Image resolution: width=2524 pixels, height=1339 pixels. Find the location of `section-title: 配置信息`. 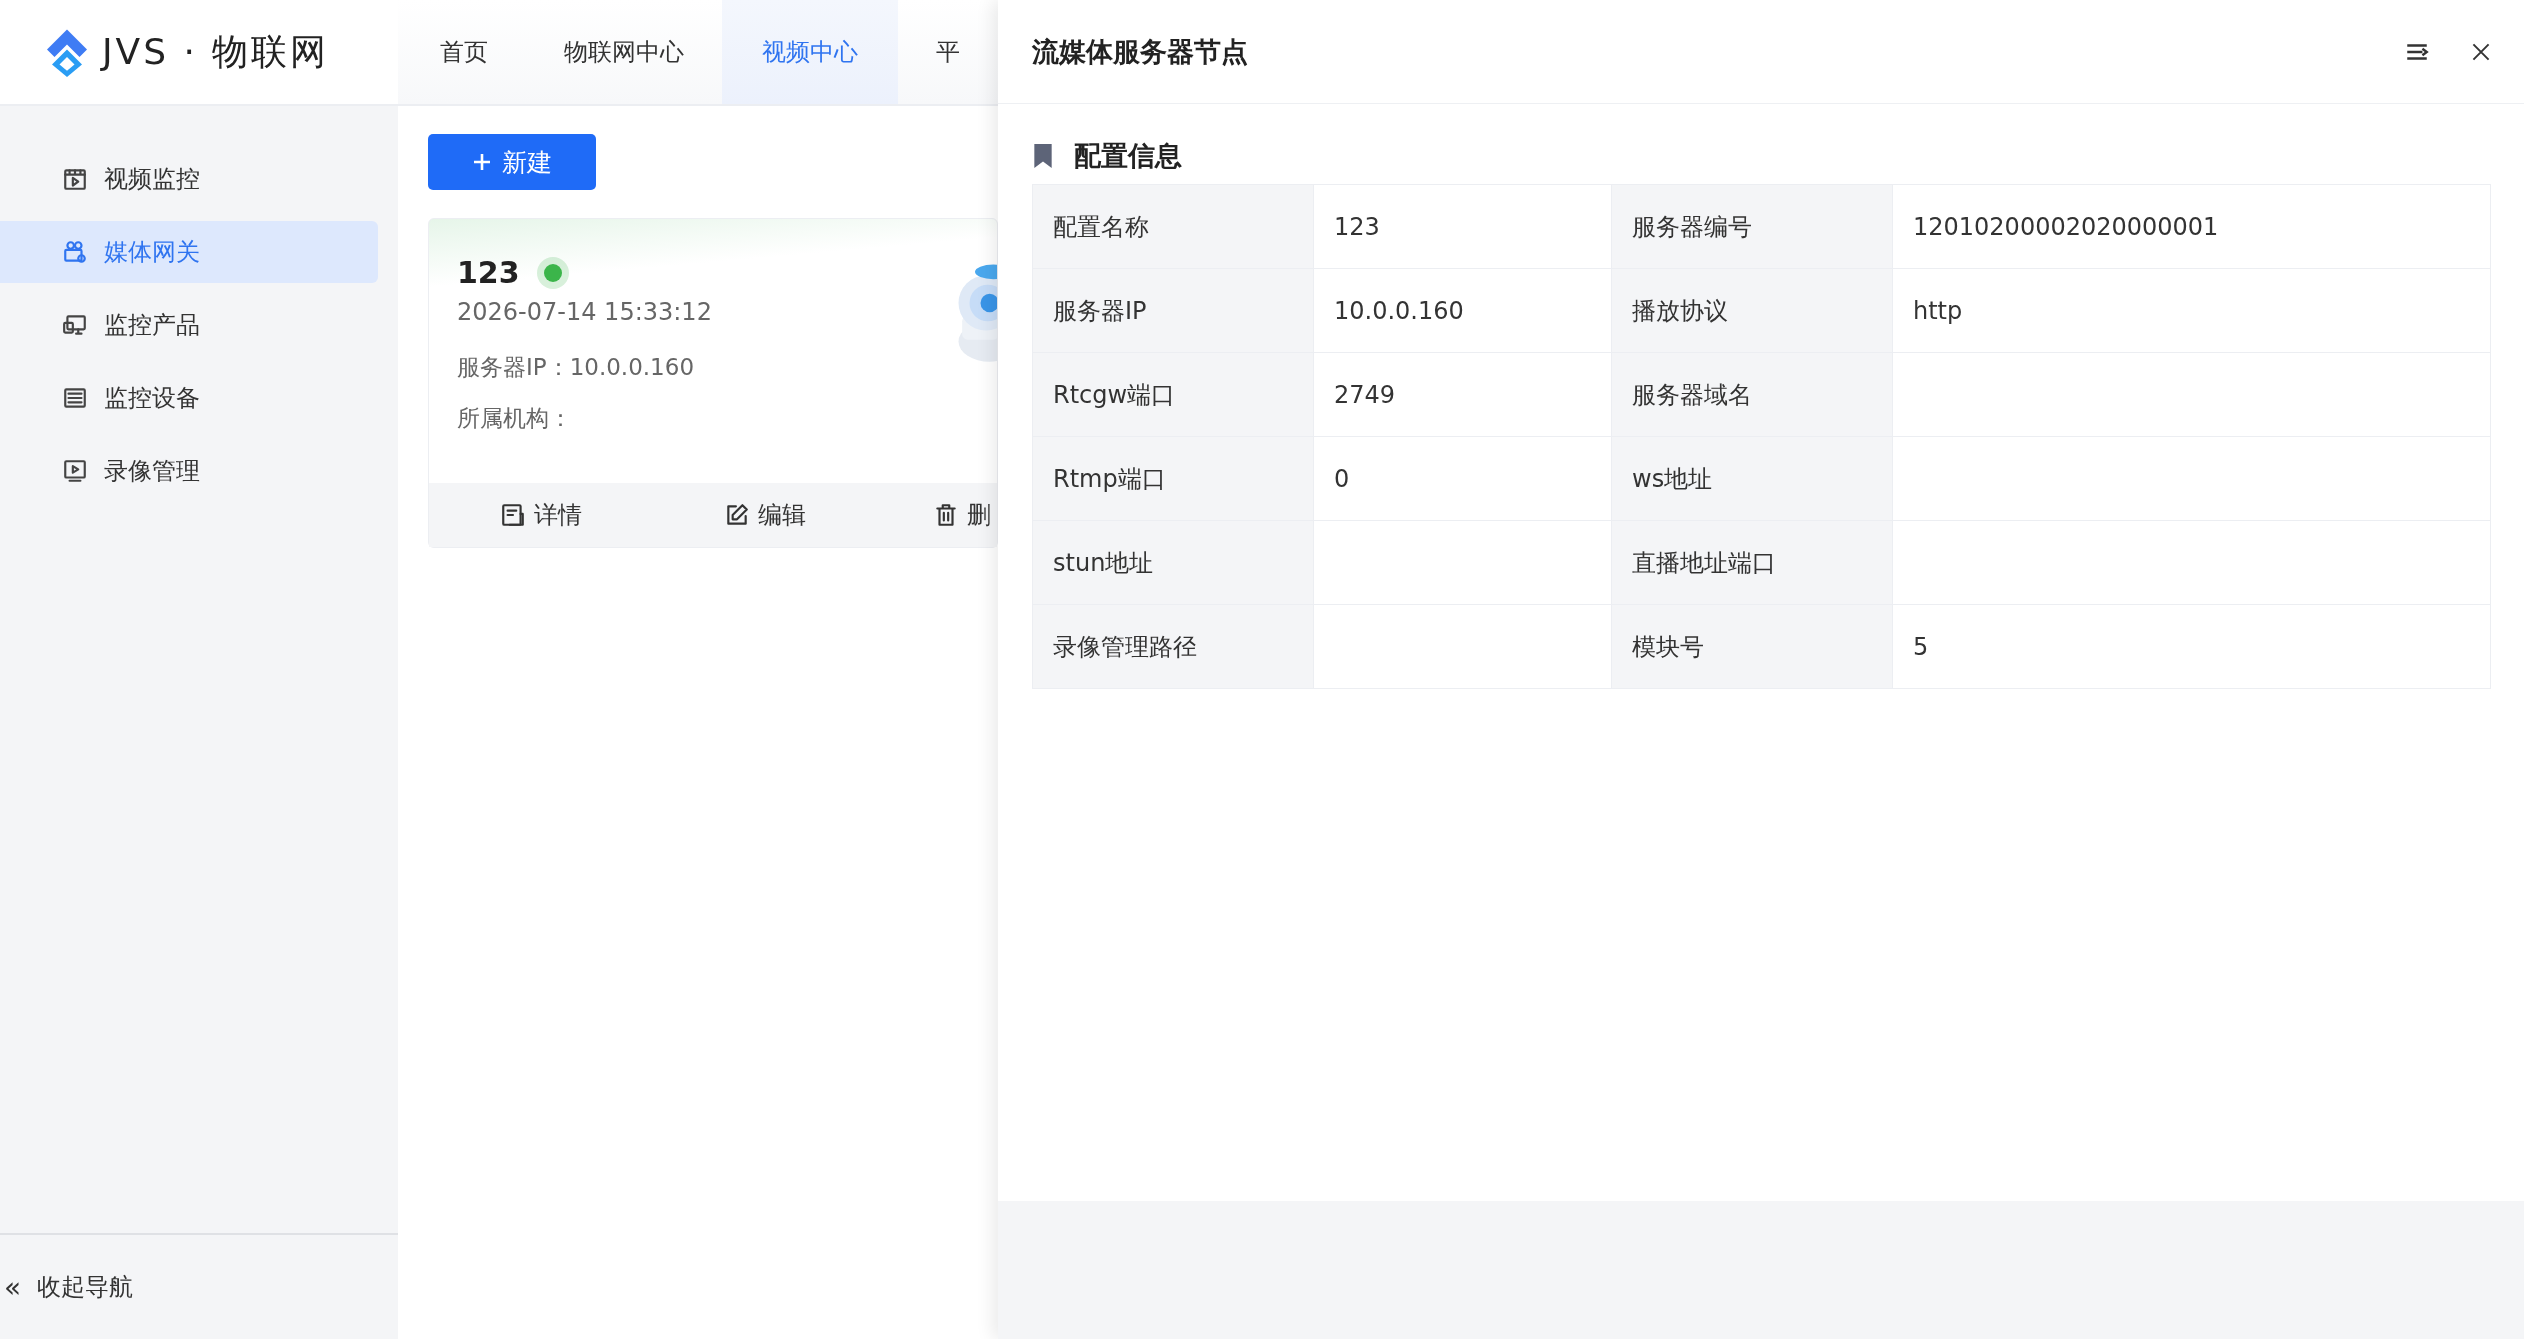

section-title: 配置信息 is located at coordinates (1128, 156).